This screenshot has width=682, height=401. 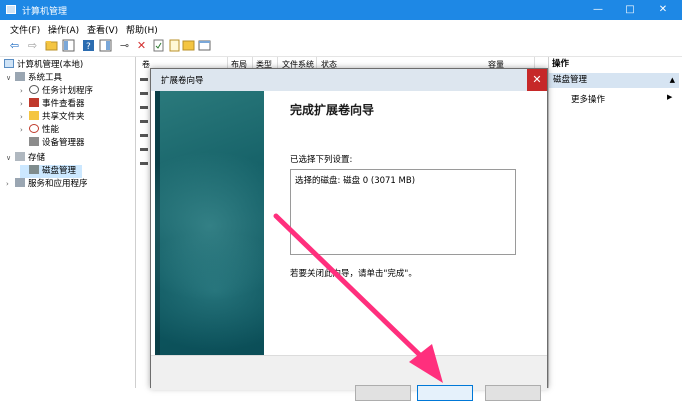 I want to click on panel-icon, so click(x=105, y=45).